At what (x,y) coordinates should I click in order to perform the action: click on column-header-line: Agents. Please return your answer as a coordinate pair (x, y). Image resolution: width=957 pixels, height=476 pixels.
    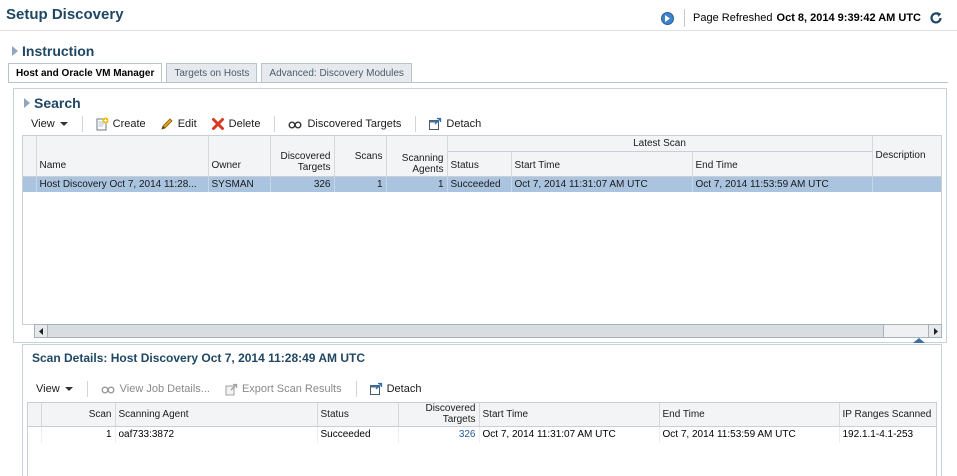
    Looking at the image, I should click on (428, 169).